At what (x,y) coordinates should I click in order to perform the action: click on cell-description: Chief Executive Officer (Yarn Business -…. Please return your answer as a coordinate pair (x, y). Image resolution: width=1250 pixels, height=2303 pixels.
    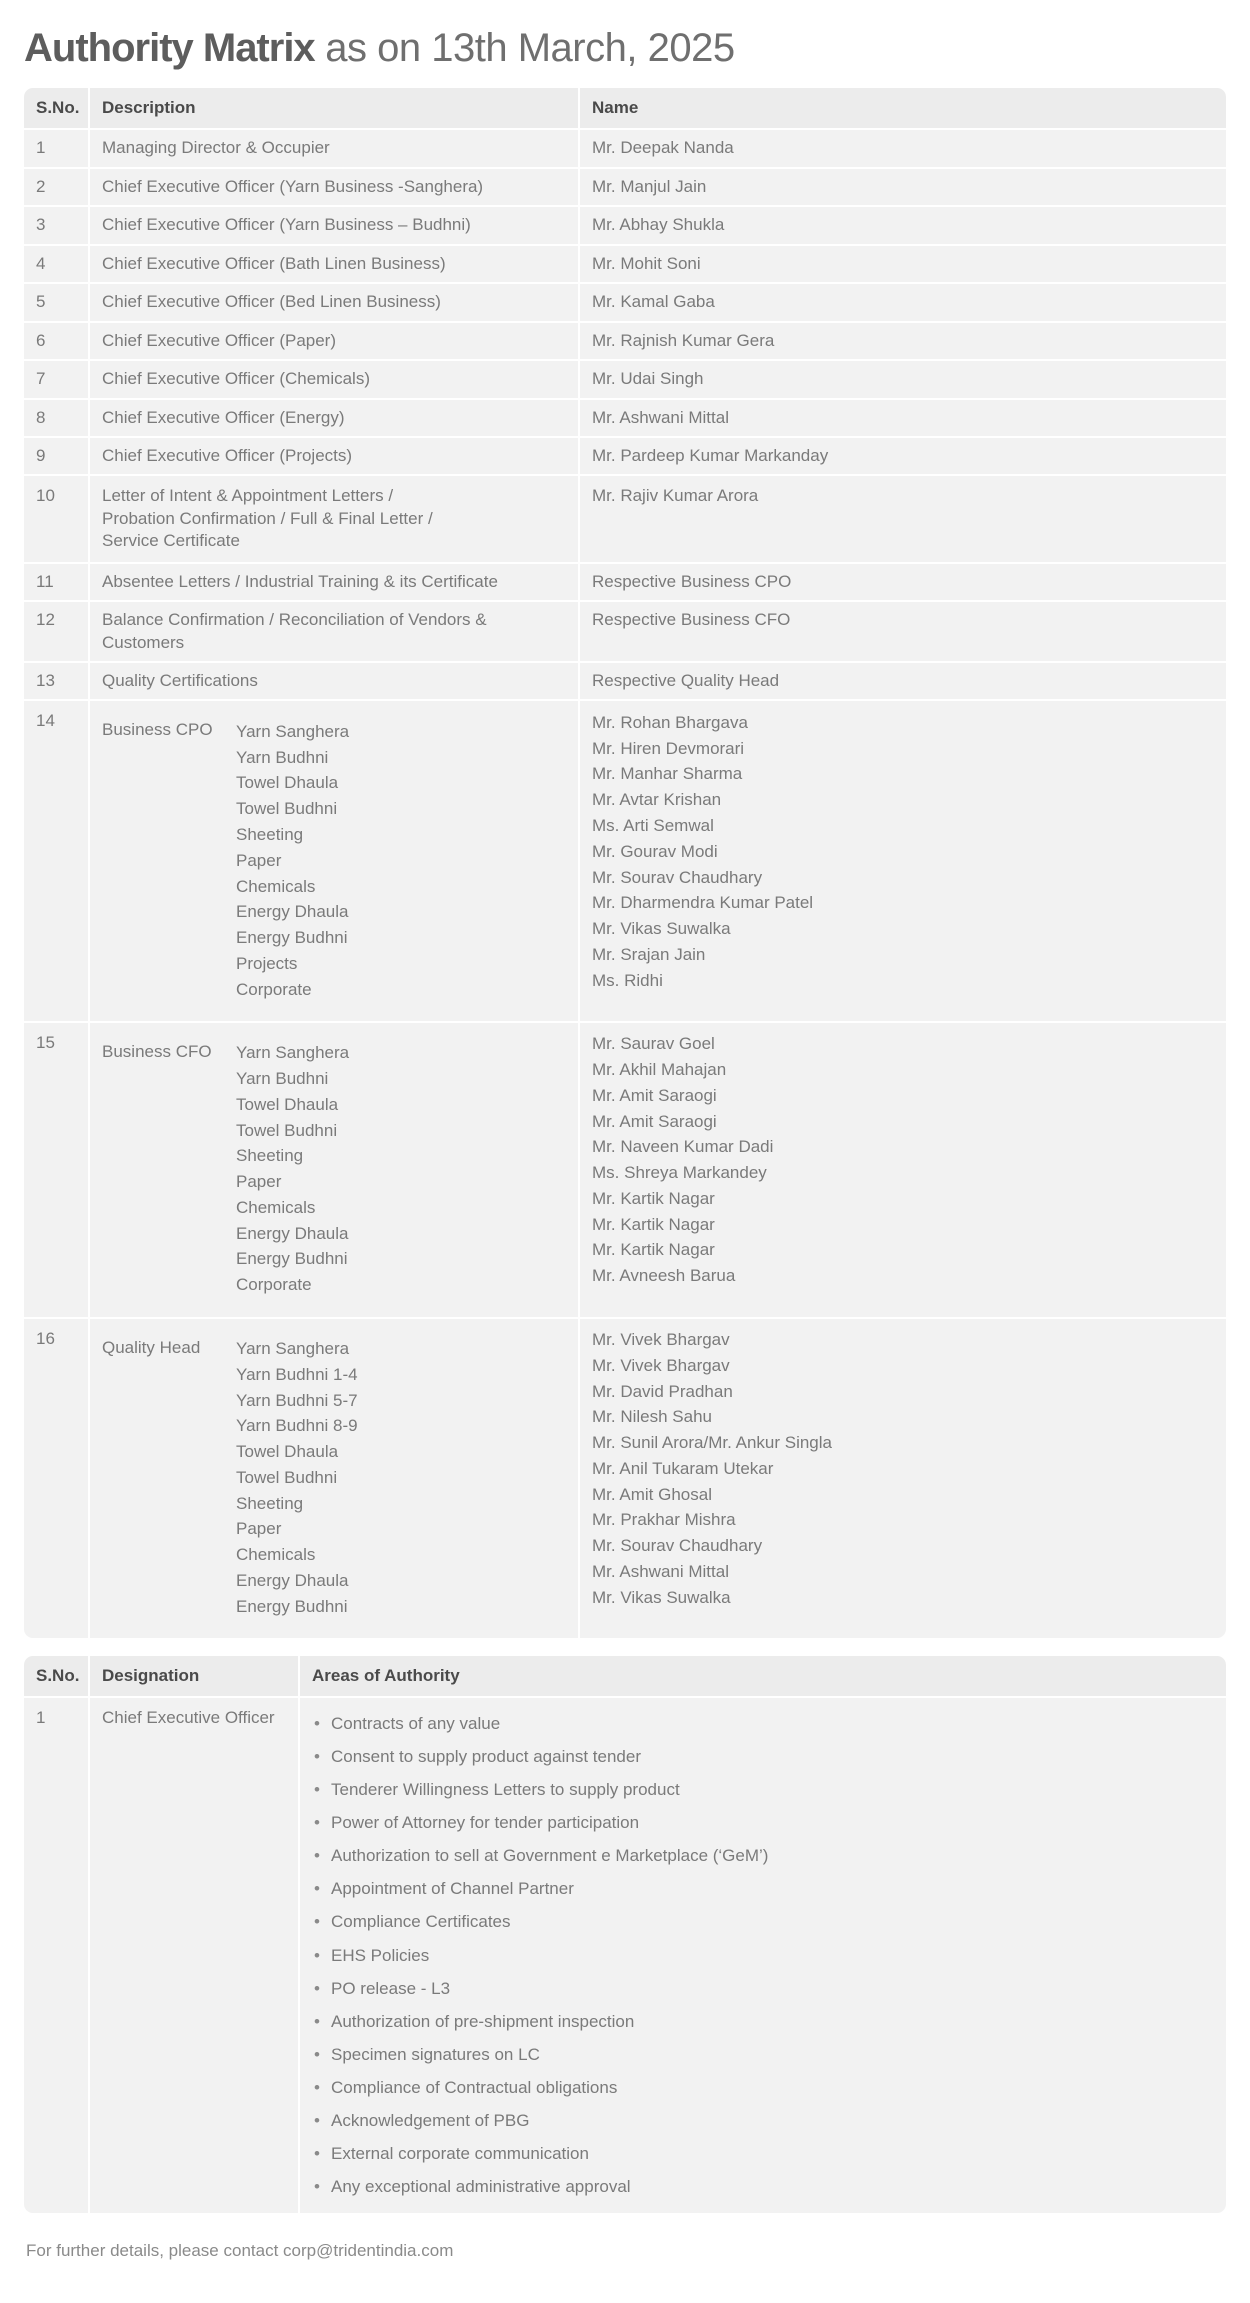
    Looking at the image, I should click on (335, 188).